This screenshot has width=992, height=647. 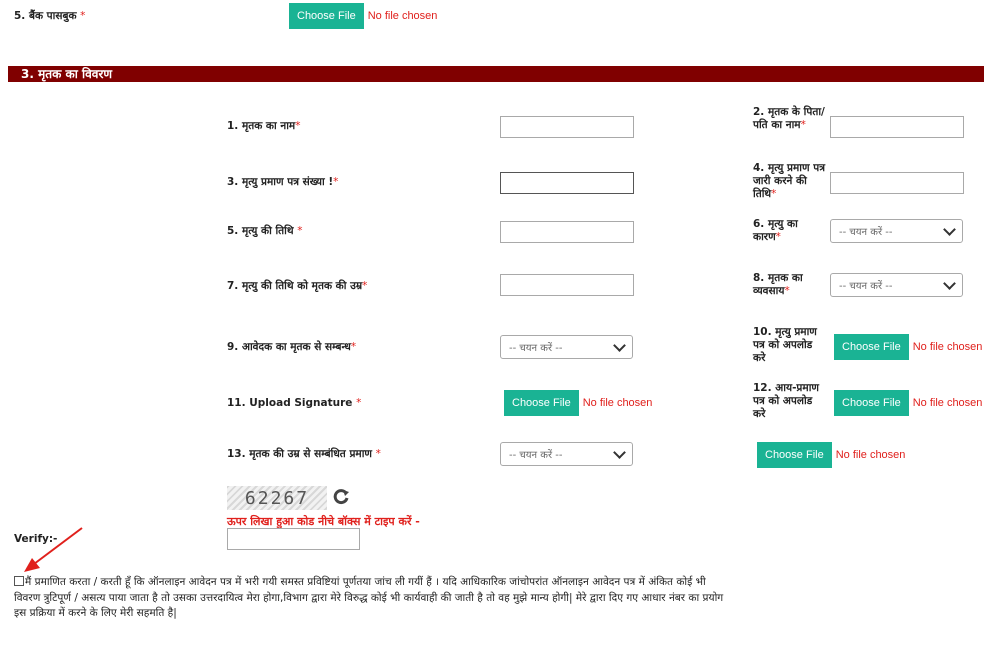 I want to click on bank-passbook-label: 5. बैंक पासबुक *, so click(x=49, y=16).